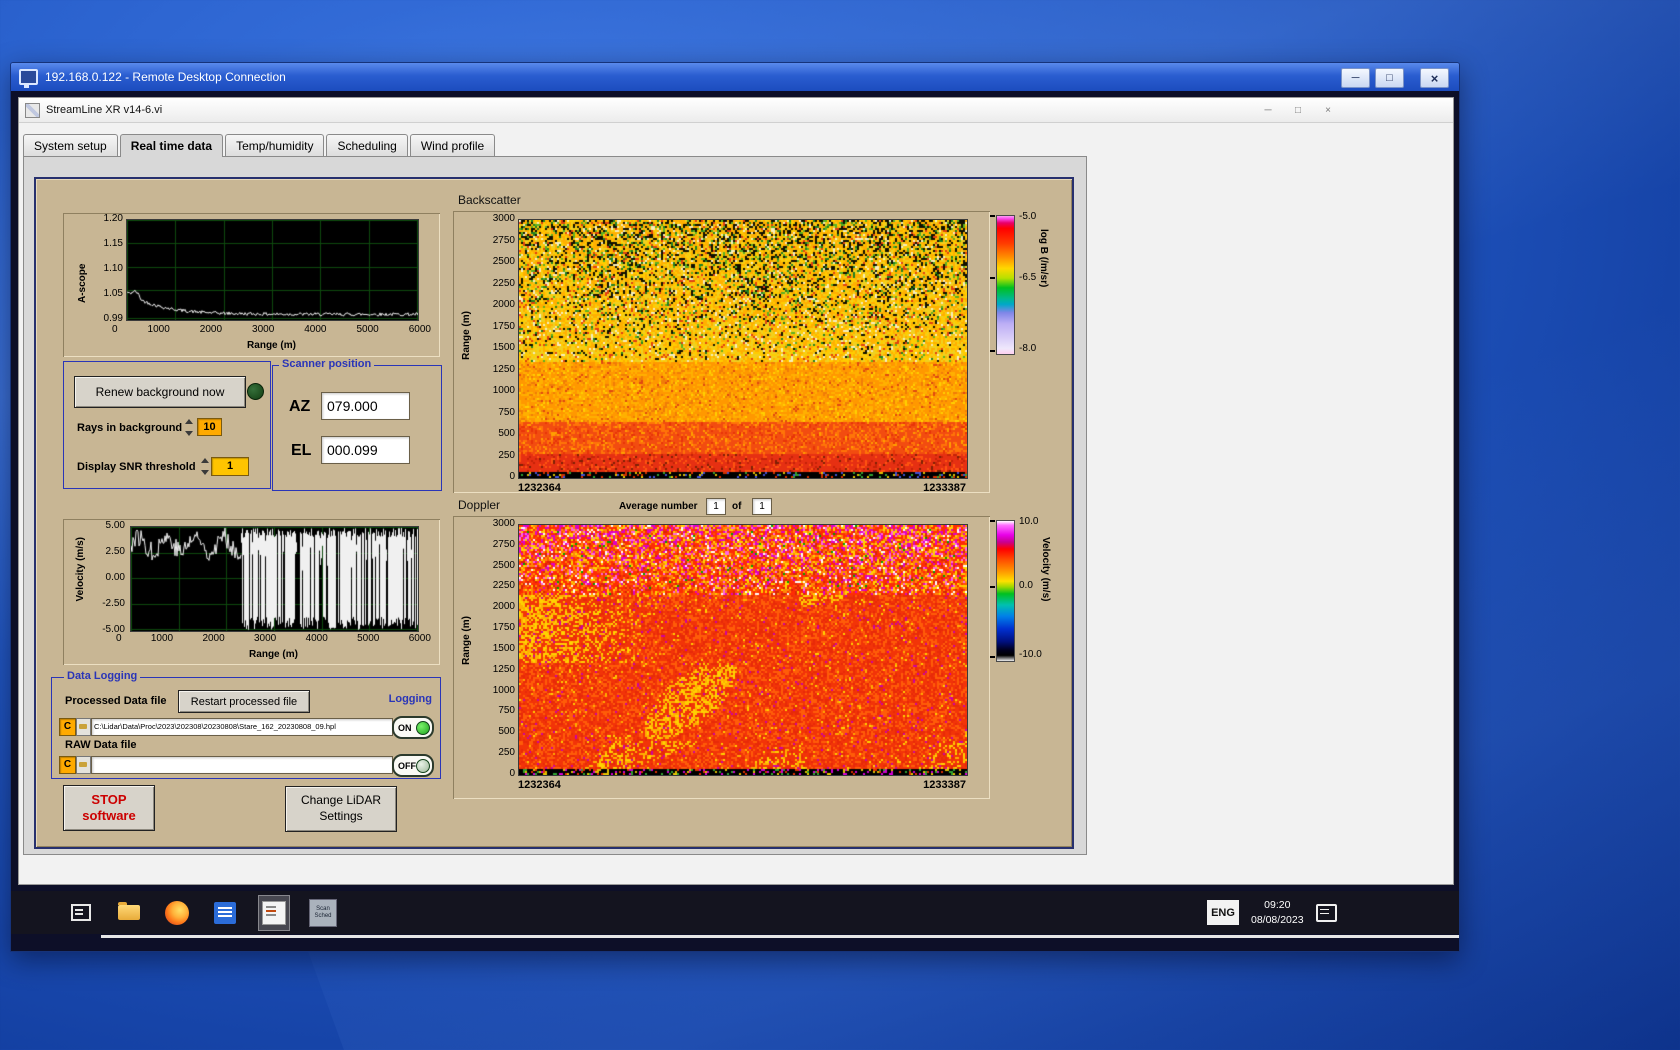 This screenshot has height=1050, width=1680. Describe the element at coordinates (1355, 78) in the screenshot. I see `rdp-minimize-button: ─` at that location.